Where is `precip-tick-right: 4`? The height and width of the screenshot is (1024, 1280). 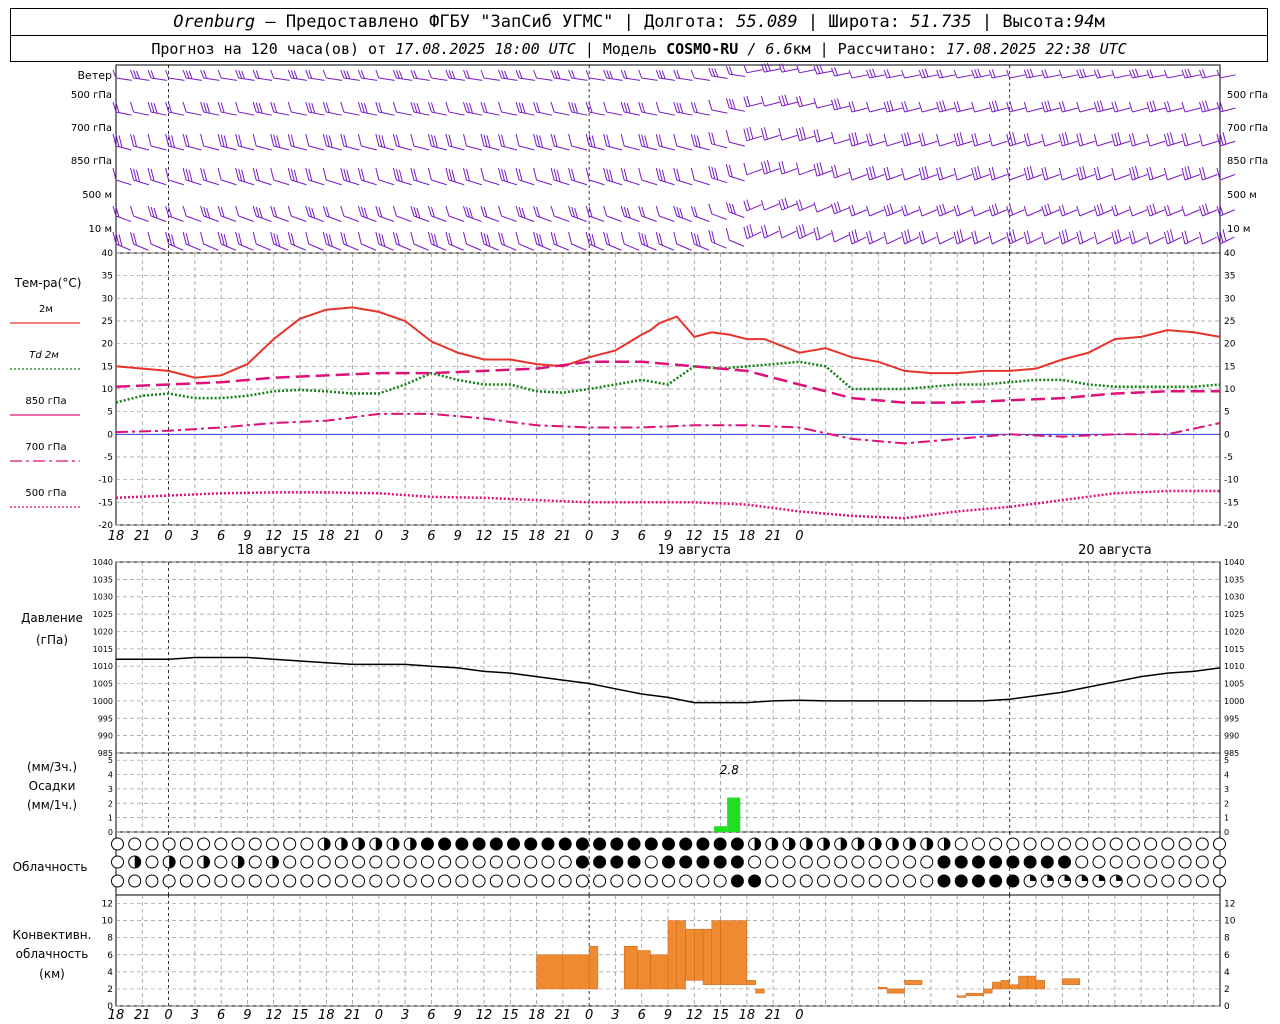
precip-tick-right: 4 is located at coordinates (1226, 775).